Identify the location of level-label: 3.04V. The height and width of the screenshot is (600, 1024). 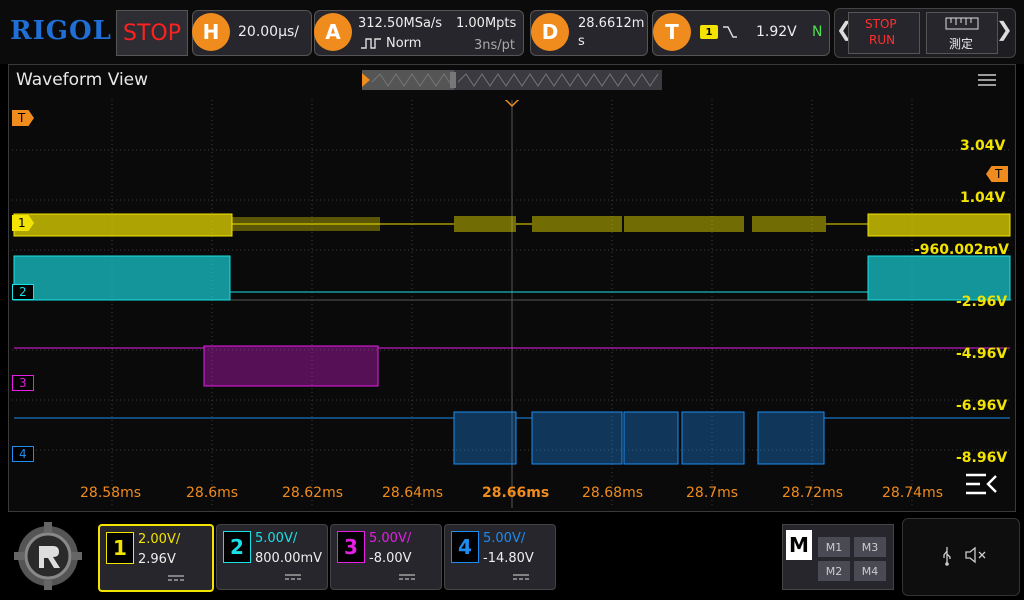
(983, 146).